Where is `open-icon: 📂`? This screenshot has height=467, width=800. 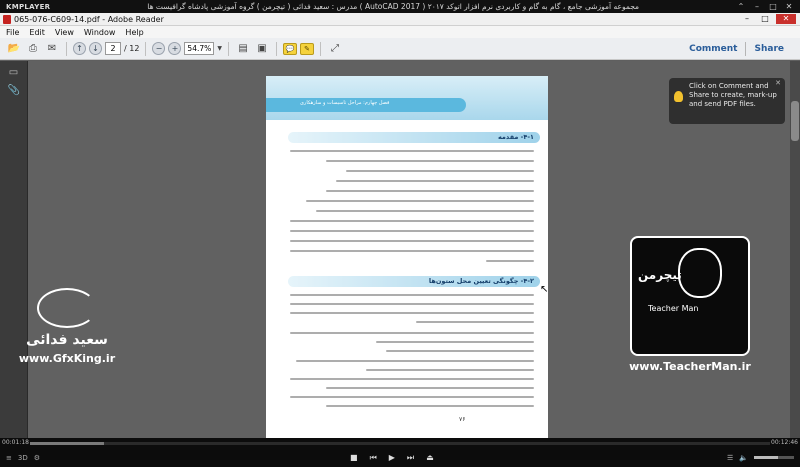 open-icon: 📂 is located at coordinates (14, 49).